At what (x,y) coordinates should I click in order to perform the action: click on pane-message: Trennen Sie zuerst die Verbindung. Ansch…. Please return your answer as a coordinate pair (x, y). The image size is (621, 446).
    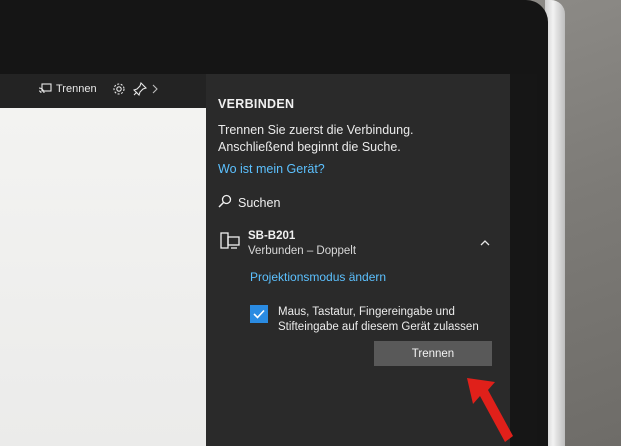
    Looking at the image, I should click on (316, 138).